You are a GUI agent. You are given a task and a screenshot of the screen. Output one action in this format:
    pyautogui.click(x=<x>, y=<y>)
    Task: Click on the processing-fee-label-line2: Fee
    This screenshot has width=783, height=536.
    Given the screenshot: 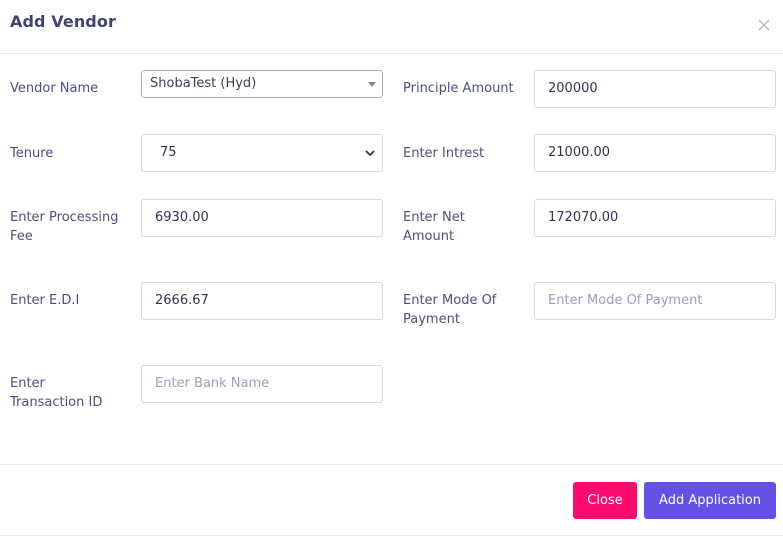 What is the action you would take?
    pyautogui.click(x=21, y=236)
    